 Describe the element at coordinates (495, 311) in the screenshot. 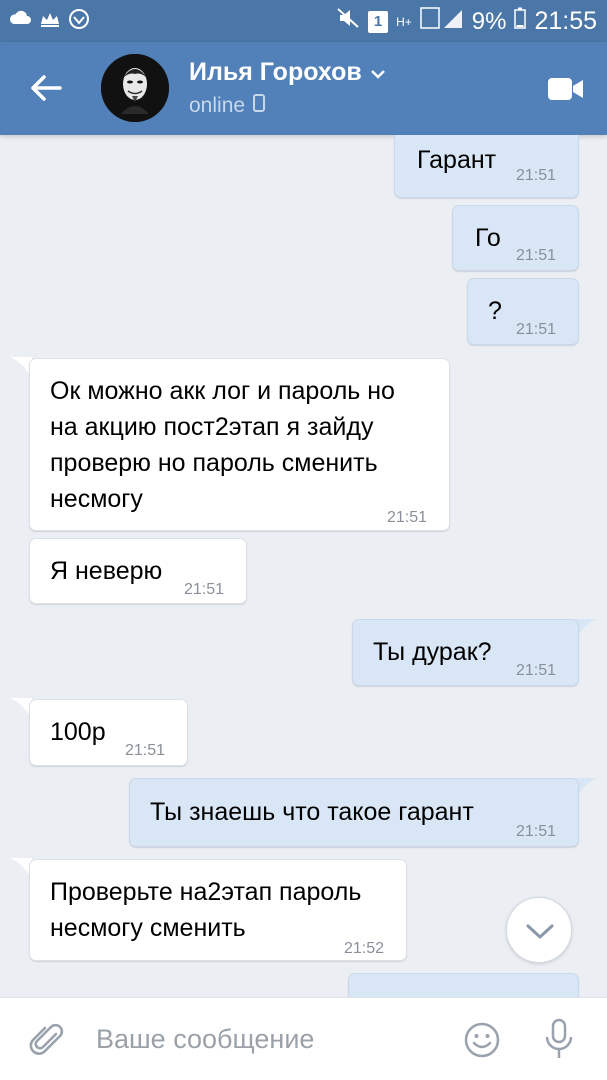

I see `message-text: ?` at that location.